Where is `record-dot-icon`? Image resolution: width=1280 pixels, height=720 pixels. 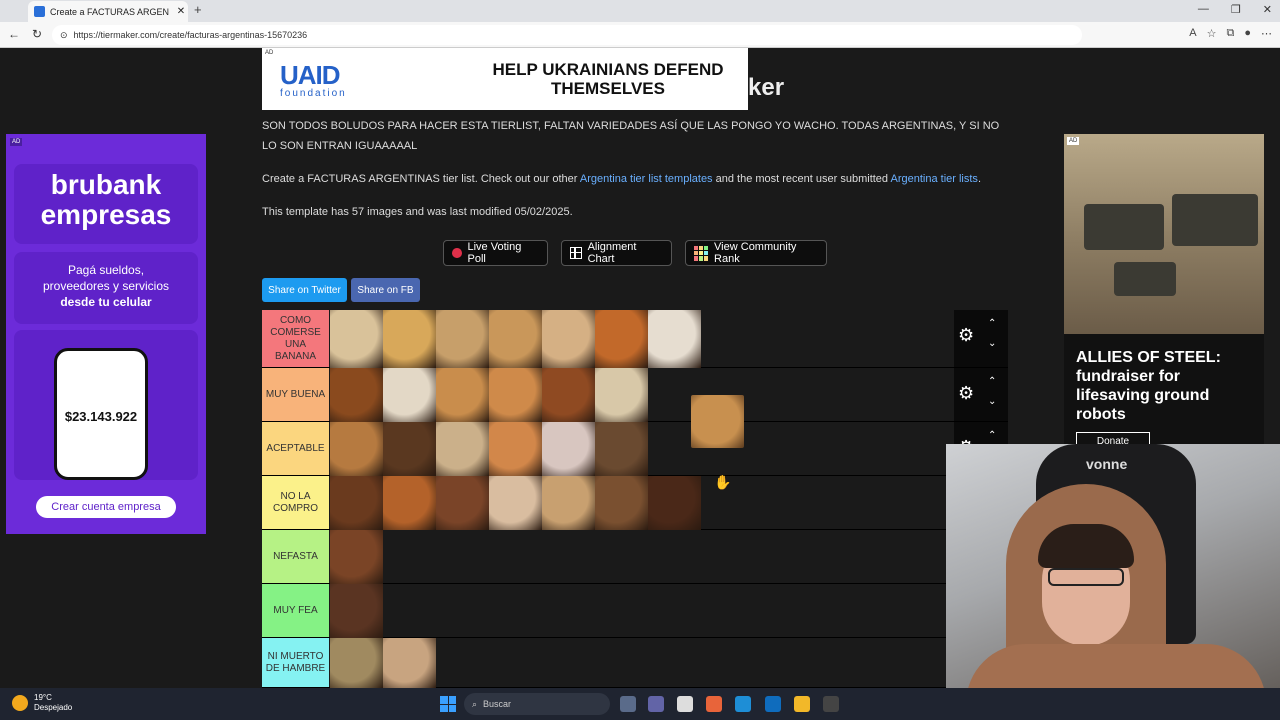
record-dot-icon is located at coordinates (457, 253).